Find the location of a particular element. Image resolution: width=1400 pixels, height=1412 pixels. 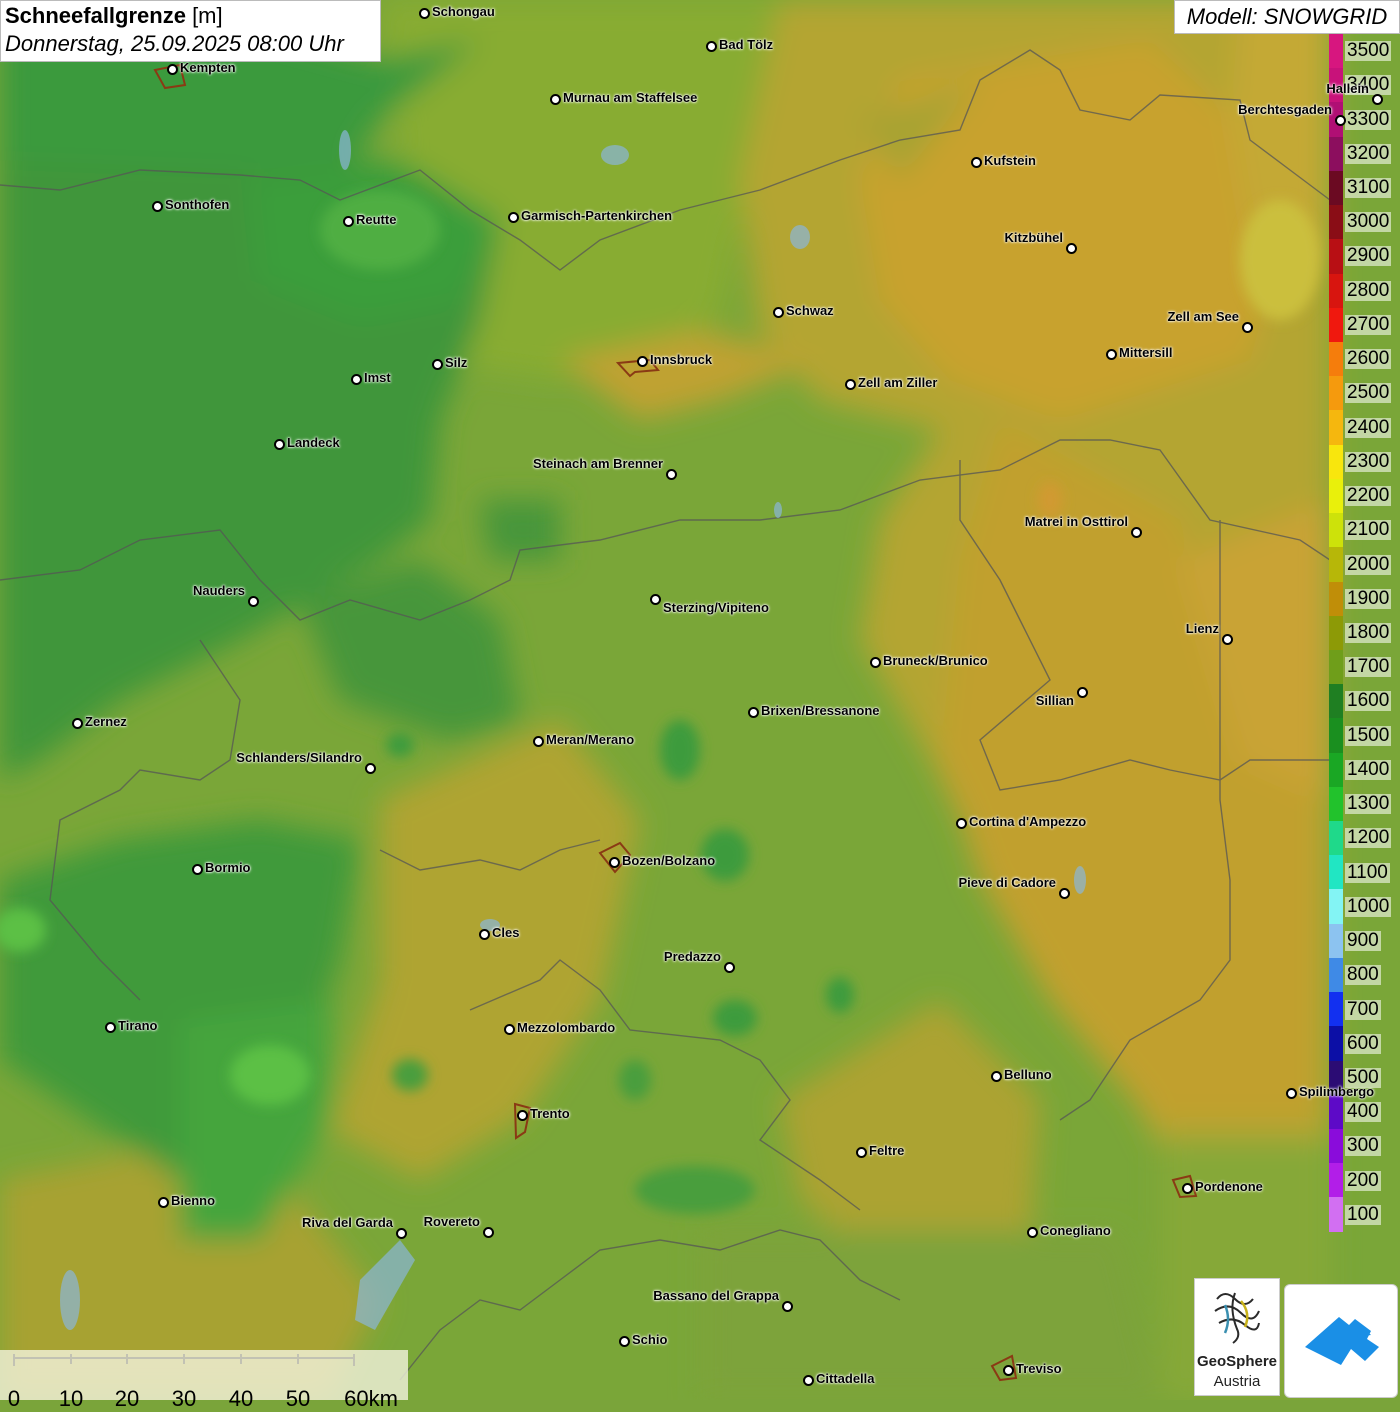

city-label: Lienz is located at coordinates (1202, 628).